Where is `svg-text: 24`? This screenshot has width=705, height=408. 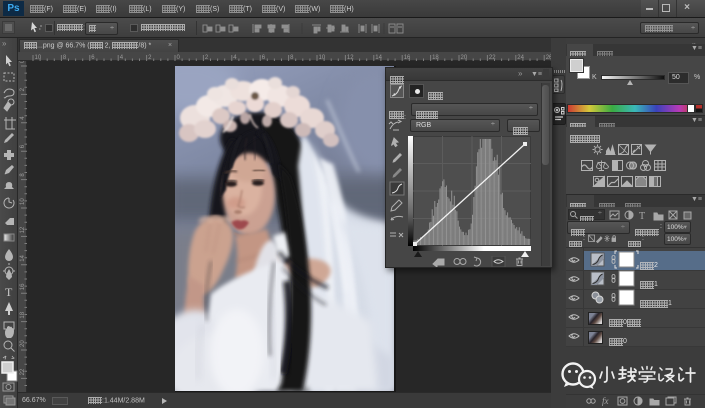 svg-text: 24 is located at coordinates (520, 58).